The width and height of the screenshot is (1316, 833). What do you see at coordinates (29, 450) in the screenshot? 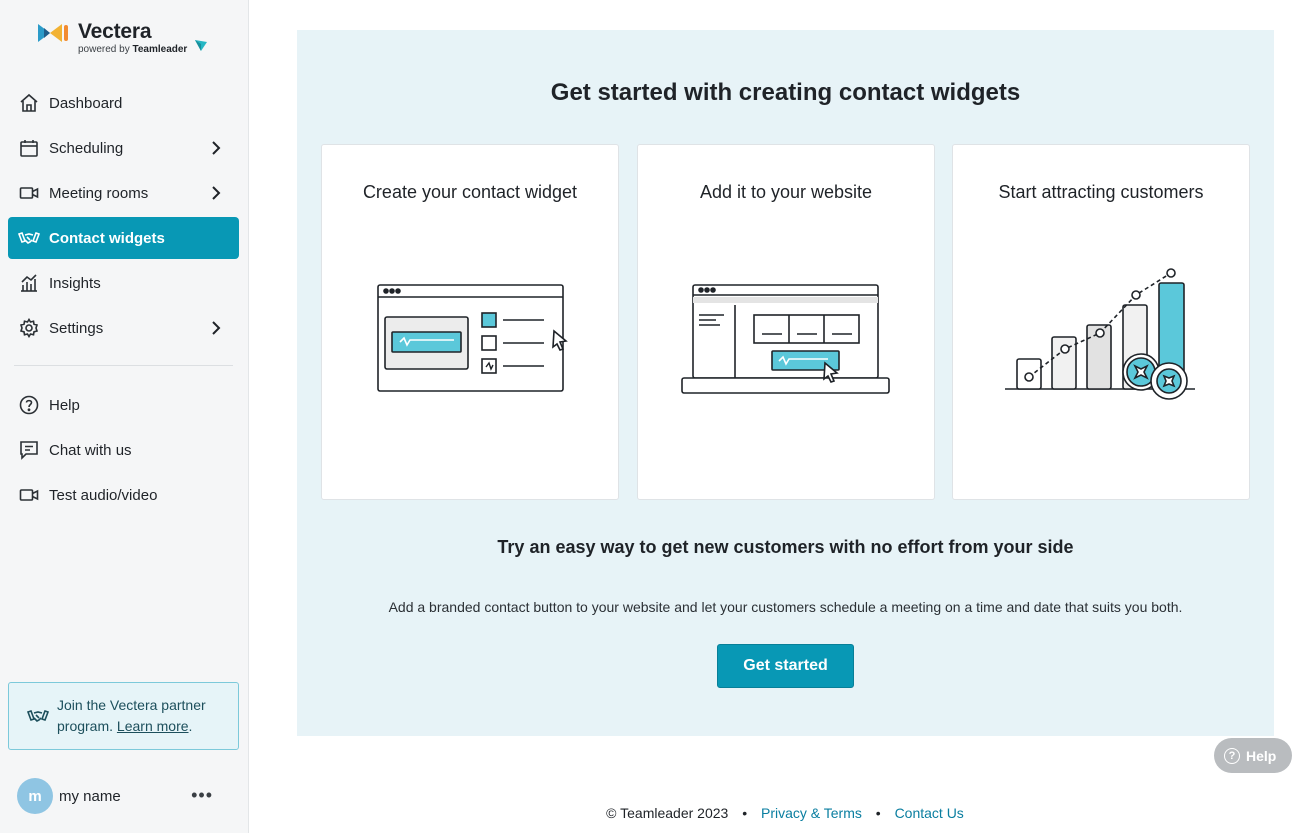
I see `chat-icon` at bounding box center [29, 450].